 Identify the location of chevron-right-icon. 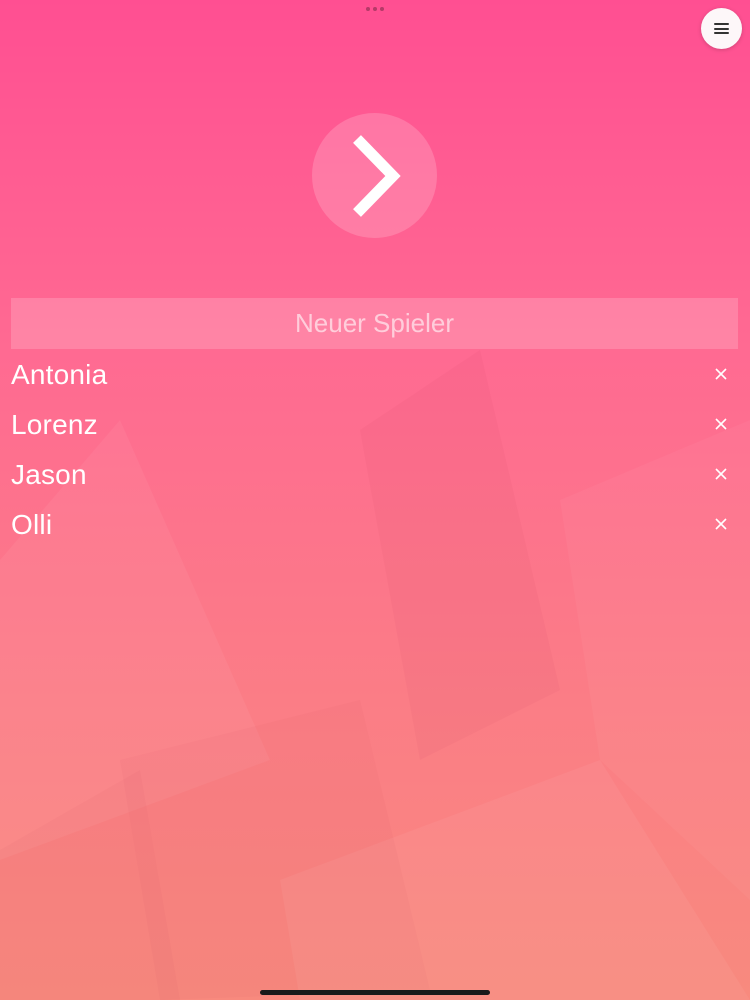
(376, 175).